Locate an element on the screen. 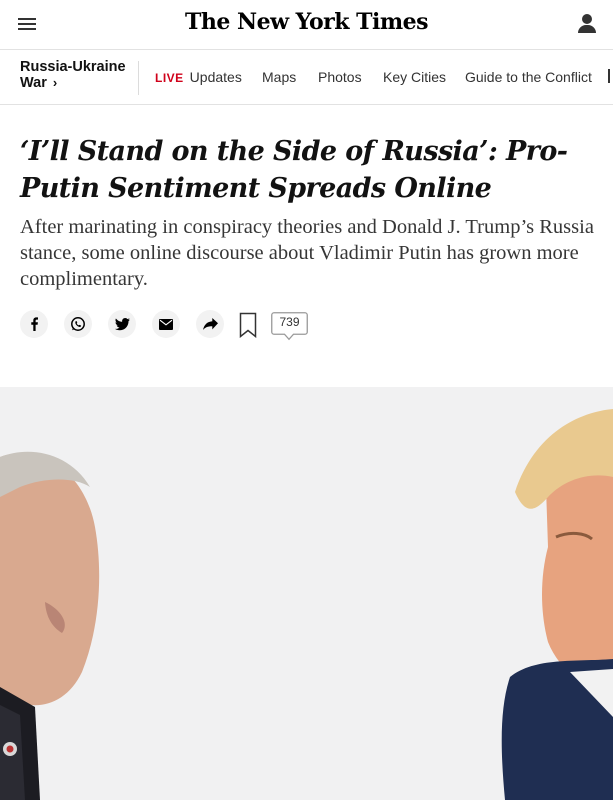  email-icon is located at coordinates (166, 324).